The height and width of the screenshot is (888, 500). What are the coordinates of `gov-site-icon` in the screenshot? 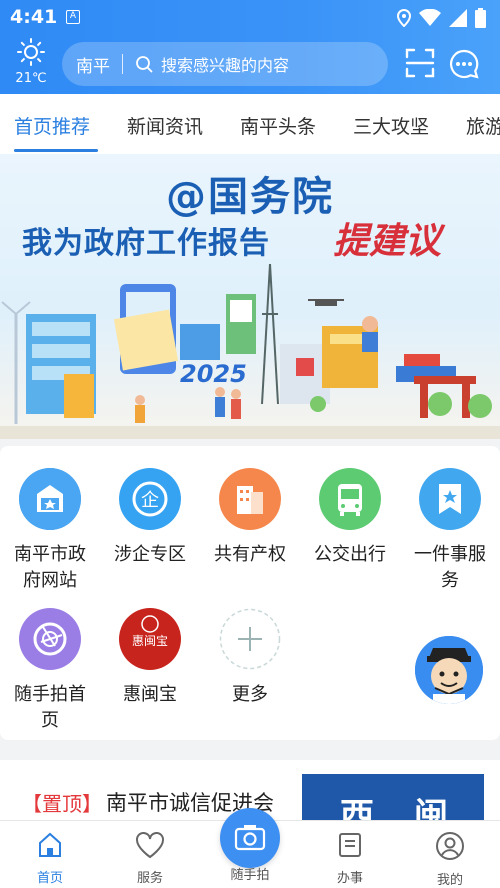 It's located at (50, 499).